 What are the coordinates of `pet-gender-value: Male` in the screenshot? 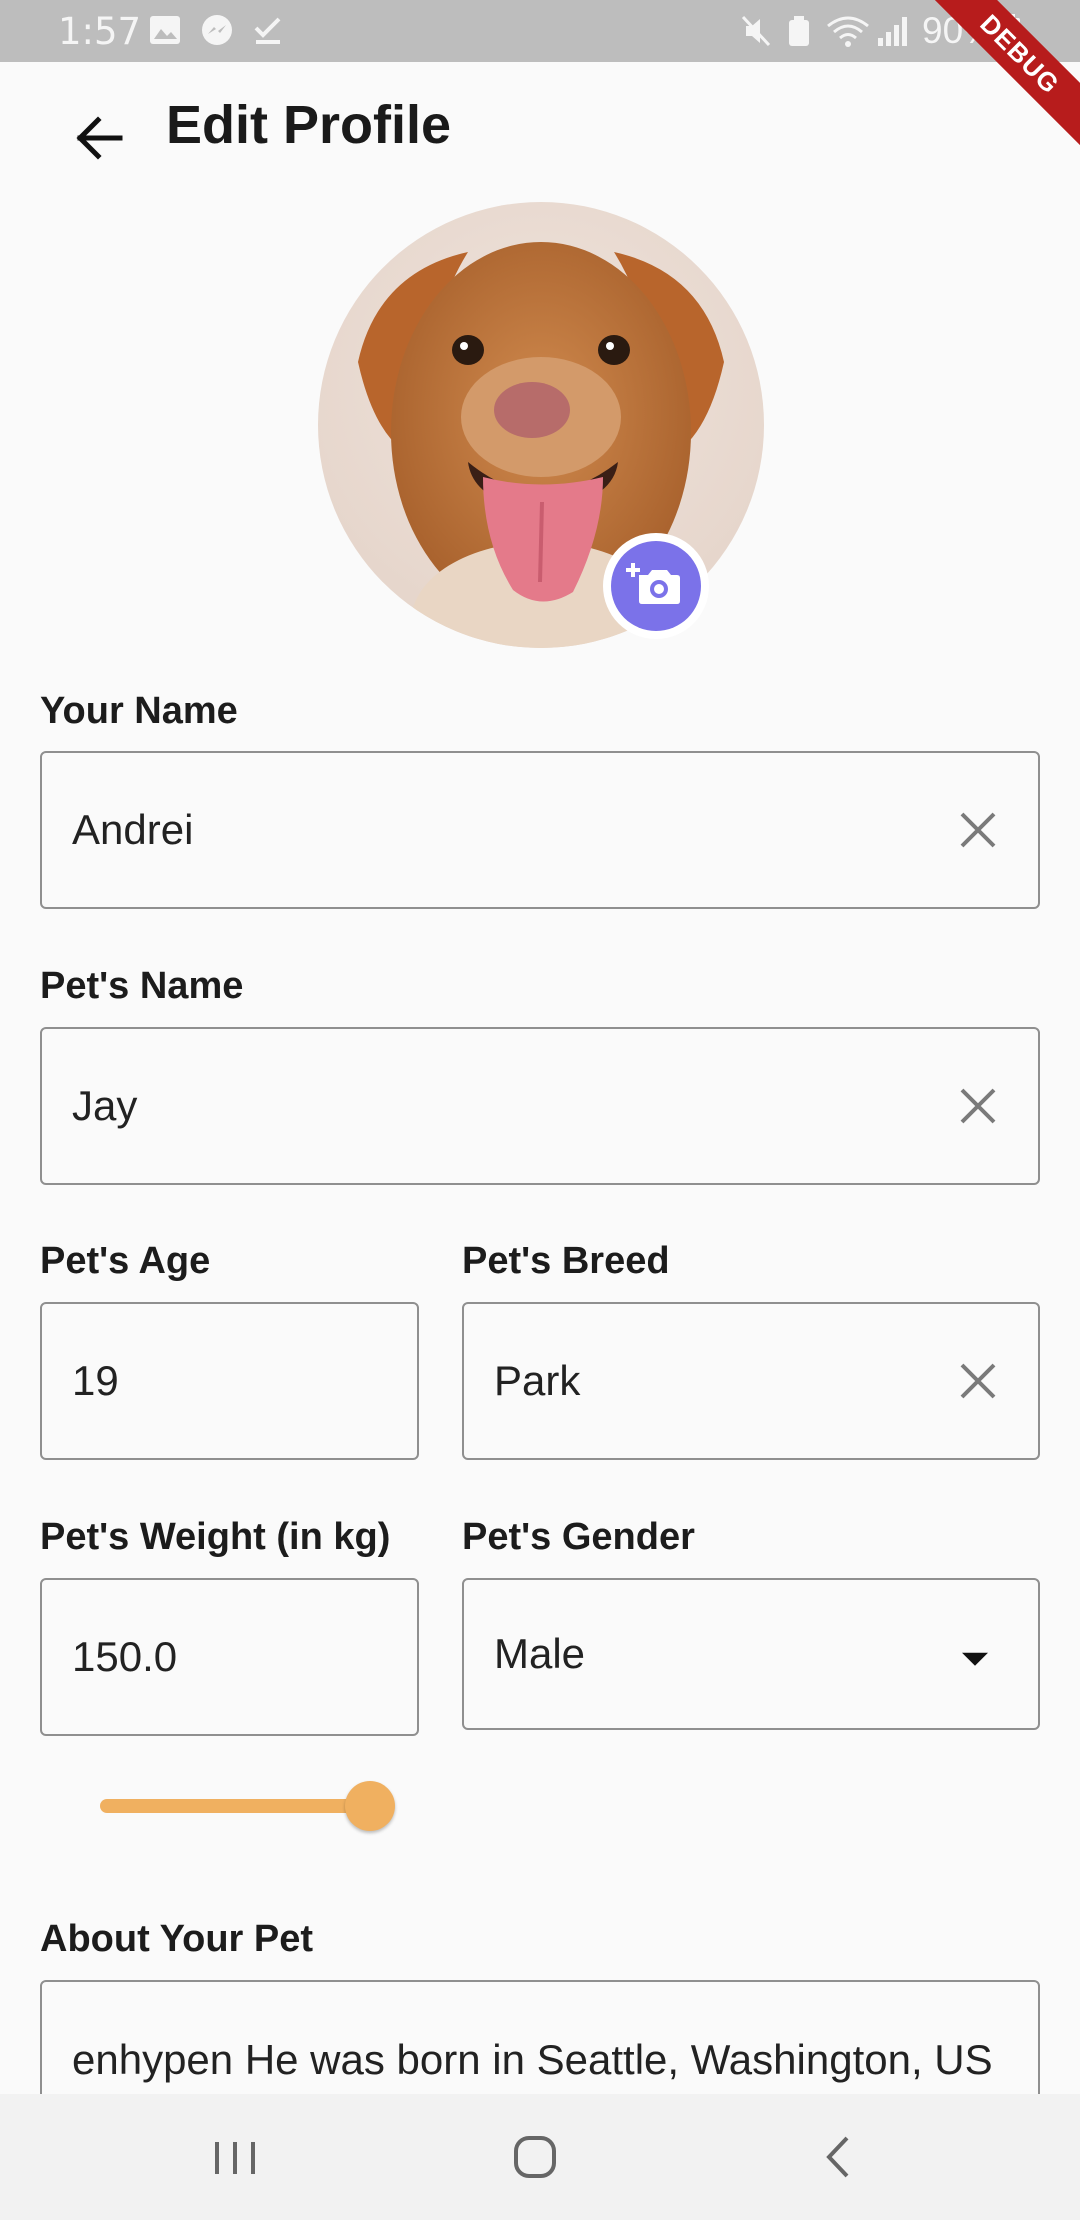 It's located at (540, 1653).